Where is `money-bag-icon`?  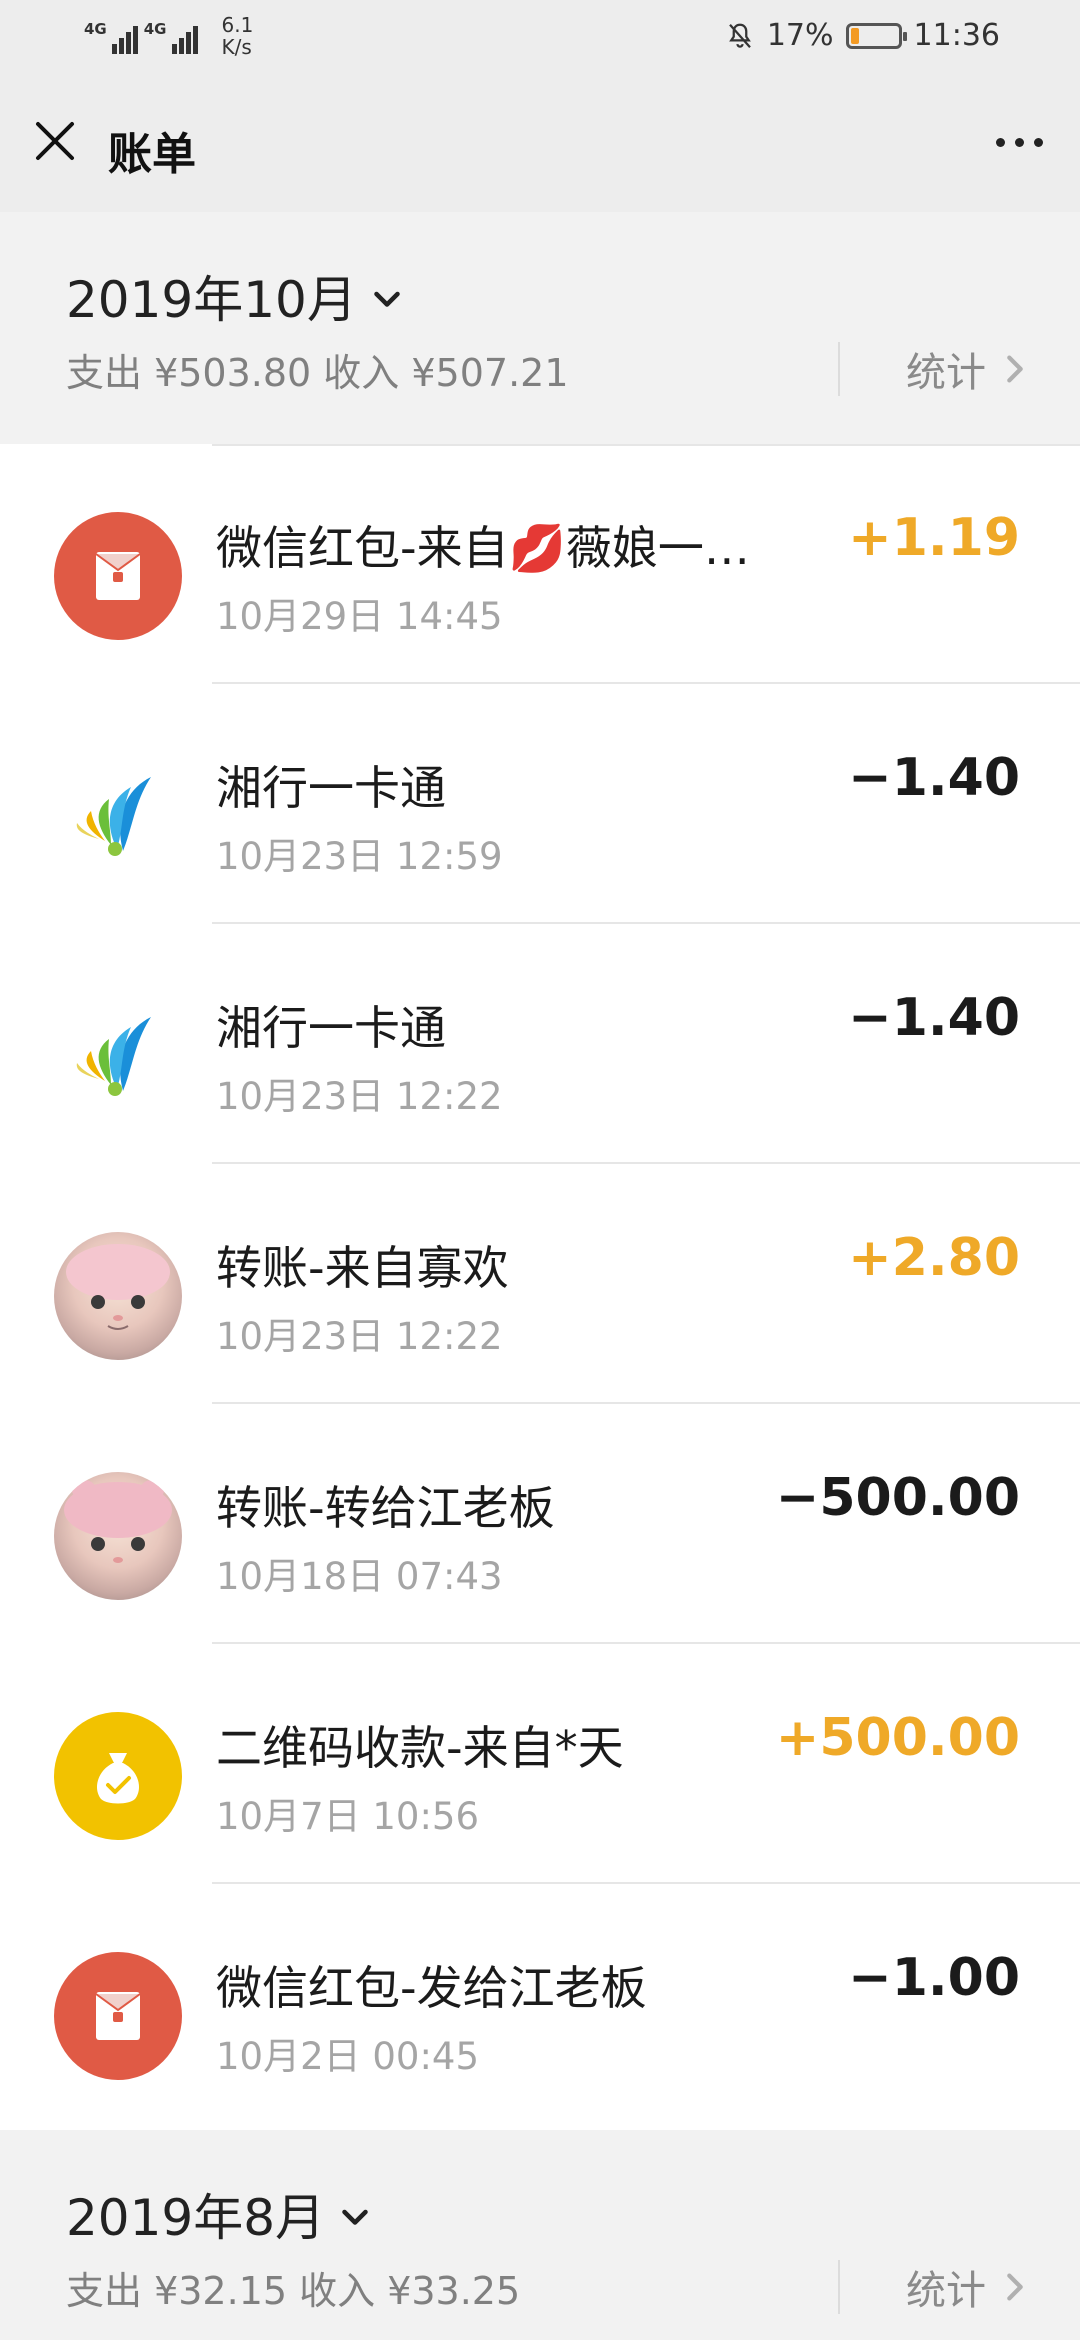
money-bag-icon is located at coordinates (118, 1776).